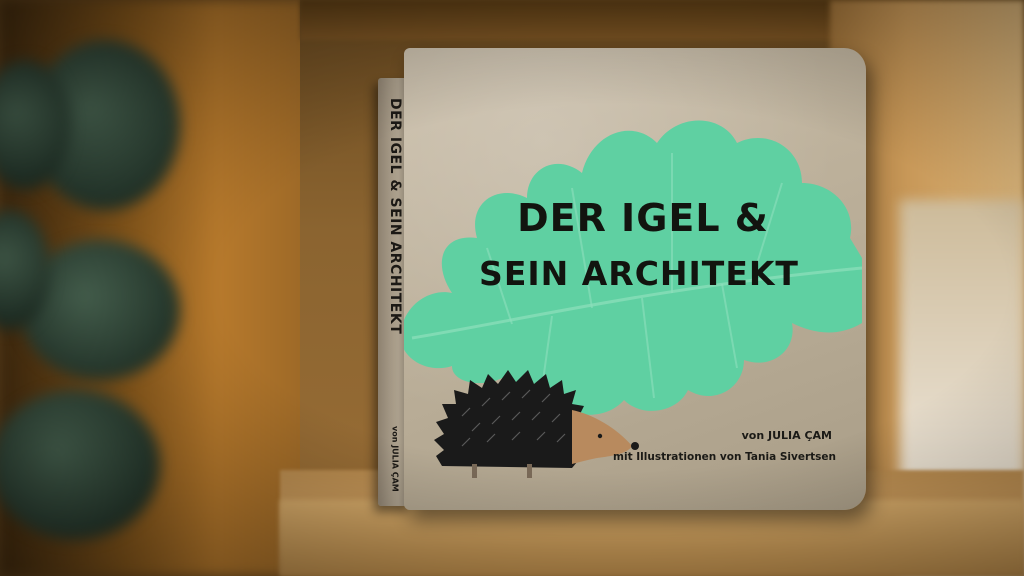 Image resolution: width=1024 pixels, height=576 pixels. I want to click on illustrator-line: mit Illustrationen von Tania Sivertsen, so click(724, 457).